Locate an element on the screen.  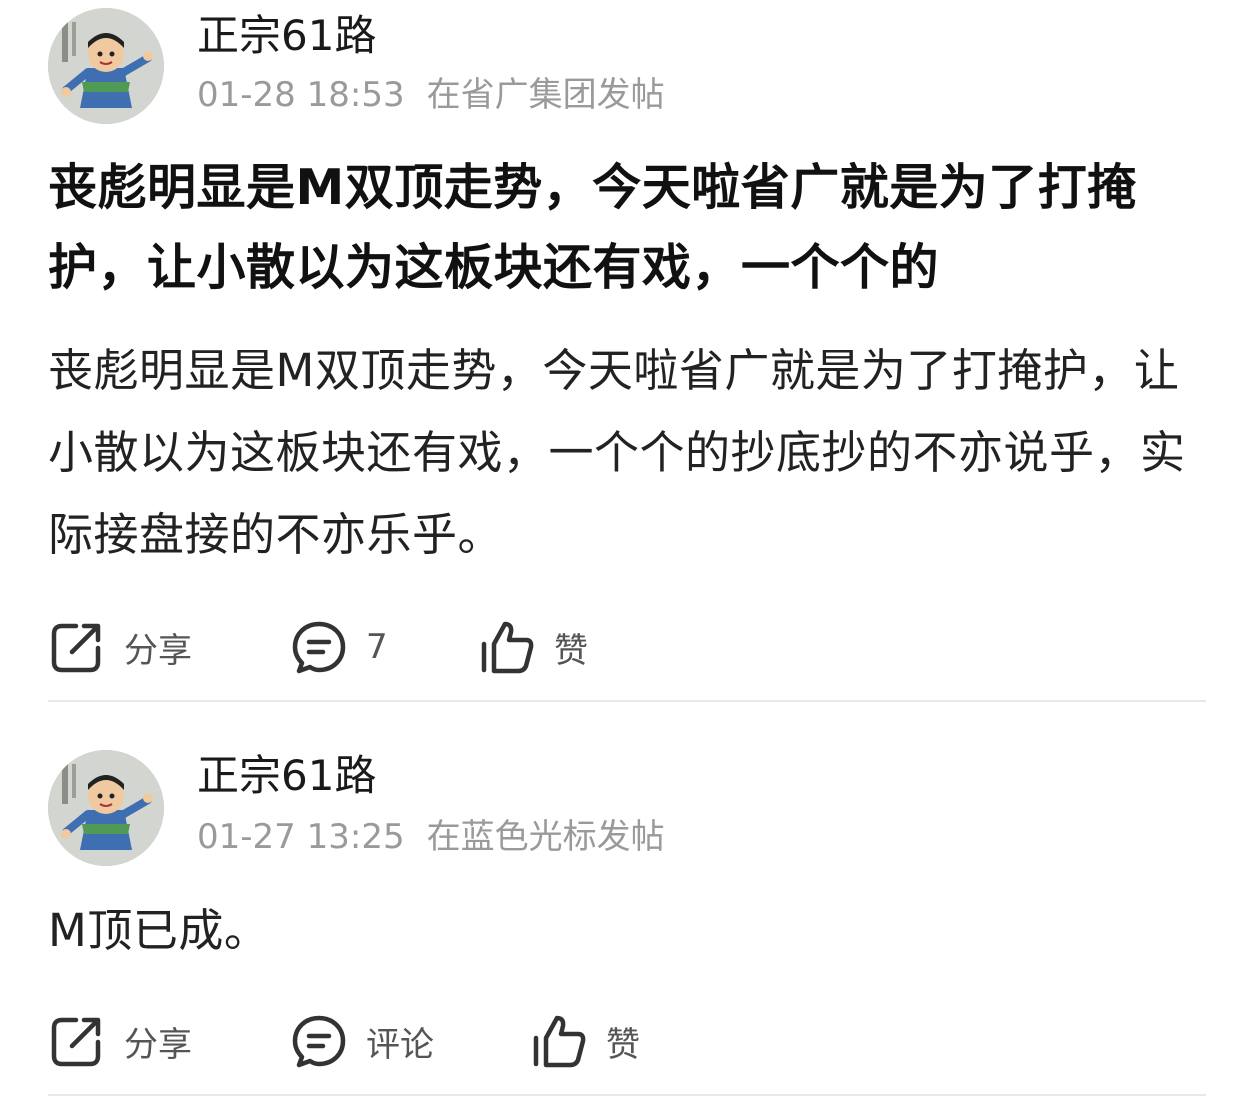
post-meta: 01-27 13:25 在蓝色光标发帖 is located at coordinates (431, 837).